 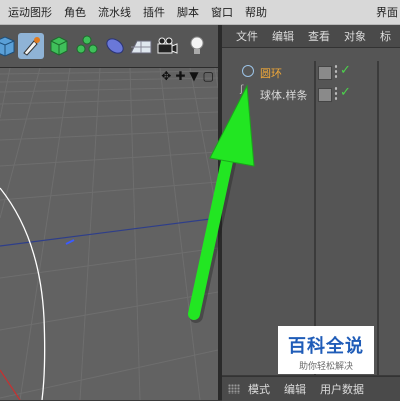 What do you see at coordinates (75, 12) in the screenshot?
I see `menu-character: 角色` at bounding box center [75, 12].